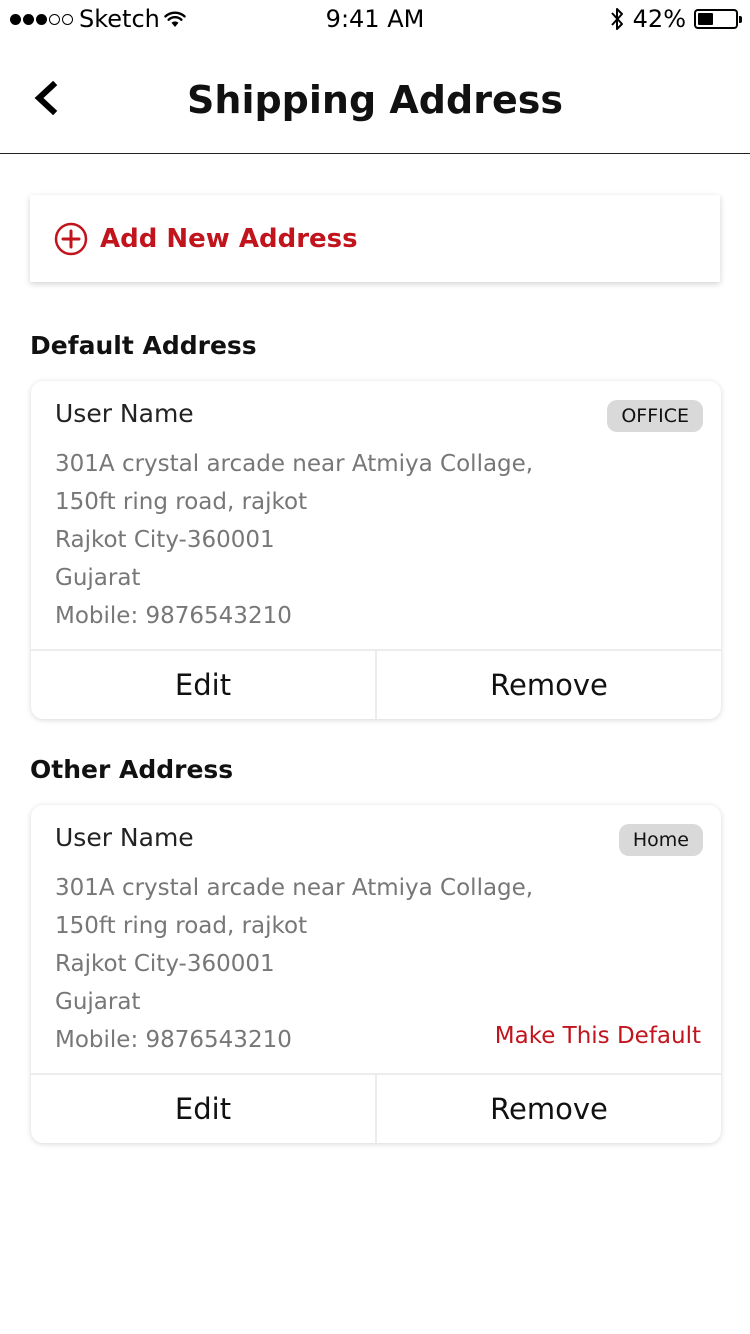  Describe the element at coordinates (132, 769) in the screenshot. I see `other-address-heading: Other Address` at that location.